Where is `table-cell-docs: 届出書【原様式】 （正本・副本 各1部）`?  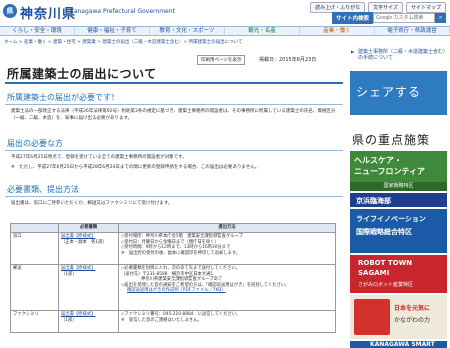
table-cell-docs: 届出書【原様式】 （正本・副本 各1部） is located at coordinates (88, 248).